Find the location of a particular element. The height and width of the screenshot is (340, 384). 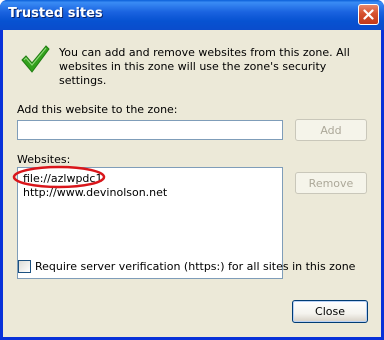

add-site-field is located at coordinates (150, 130).